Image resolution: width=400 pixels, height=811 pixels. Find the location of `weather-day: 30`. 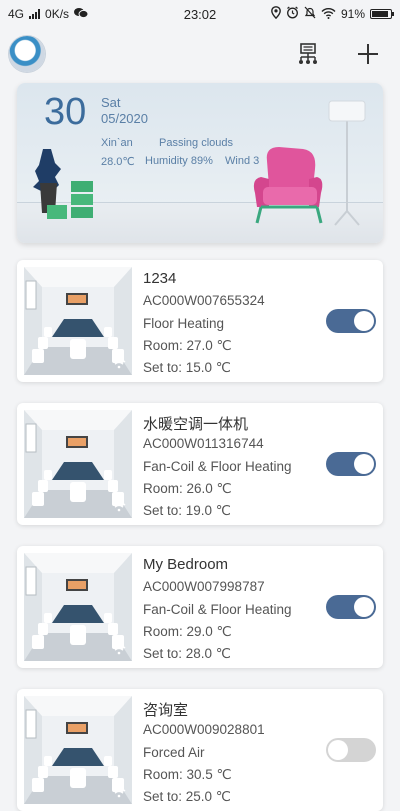

weather-day: 30 is located at coordinates (65, 112).